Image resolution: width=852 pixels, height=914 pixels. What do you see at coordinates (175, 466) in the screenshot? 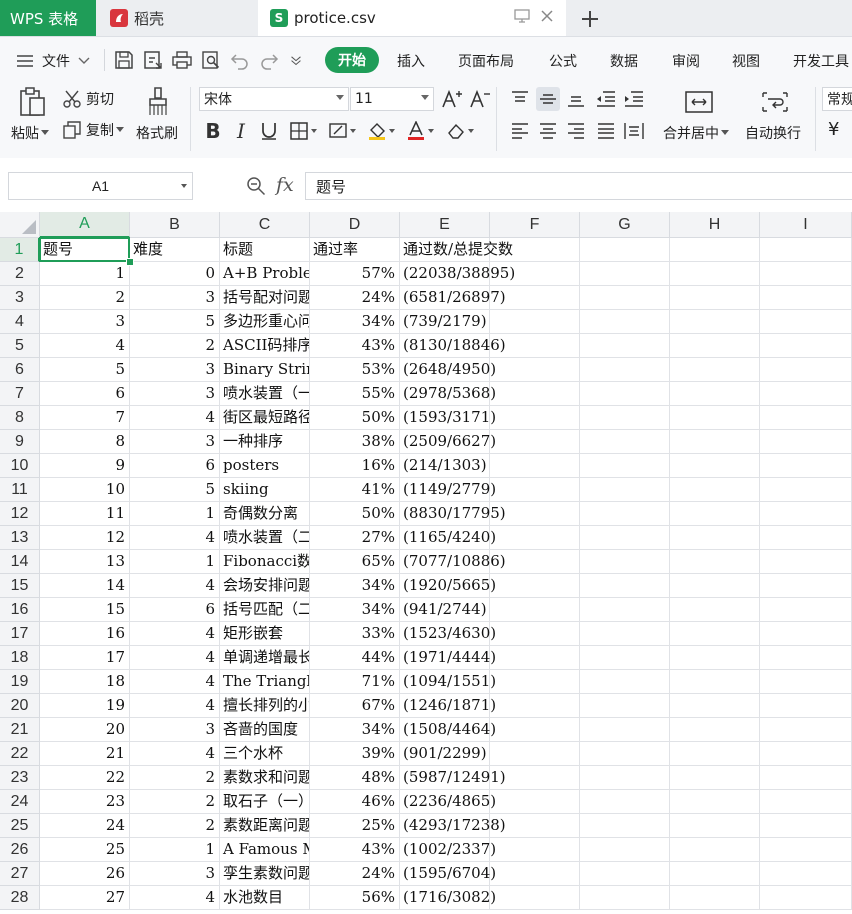
I see `cell-b: 6` at bounding box center [175, 466].